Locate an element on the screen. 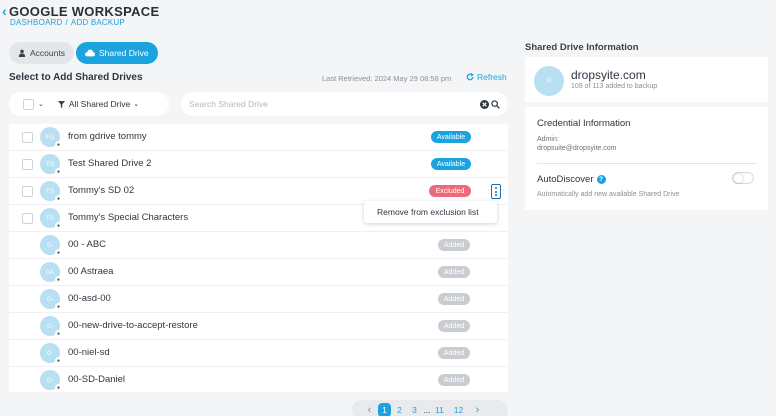 The width and height of the screenshot is (776, 416). last-retrieved: Last Retrieved: 2024 May 29 08:58 pm is located at coordinates (387, 78).